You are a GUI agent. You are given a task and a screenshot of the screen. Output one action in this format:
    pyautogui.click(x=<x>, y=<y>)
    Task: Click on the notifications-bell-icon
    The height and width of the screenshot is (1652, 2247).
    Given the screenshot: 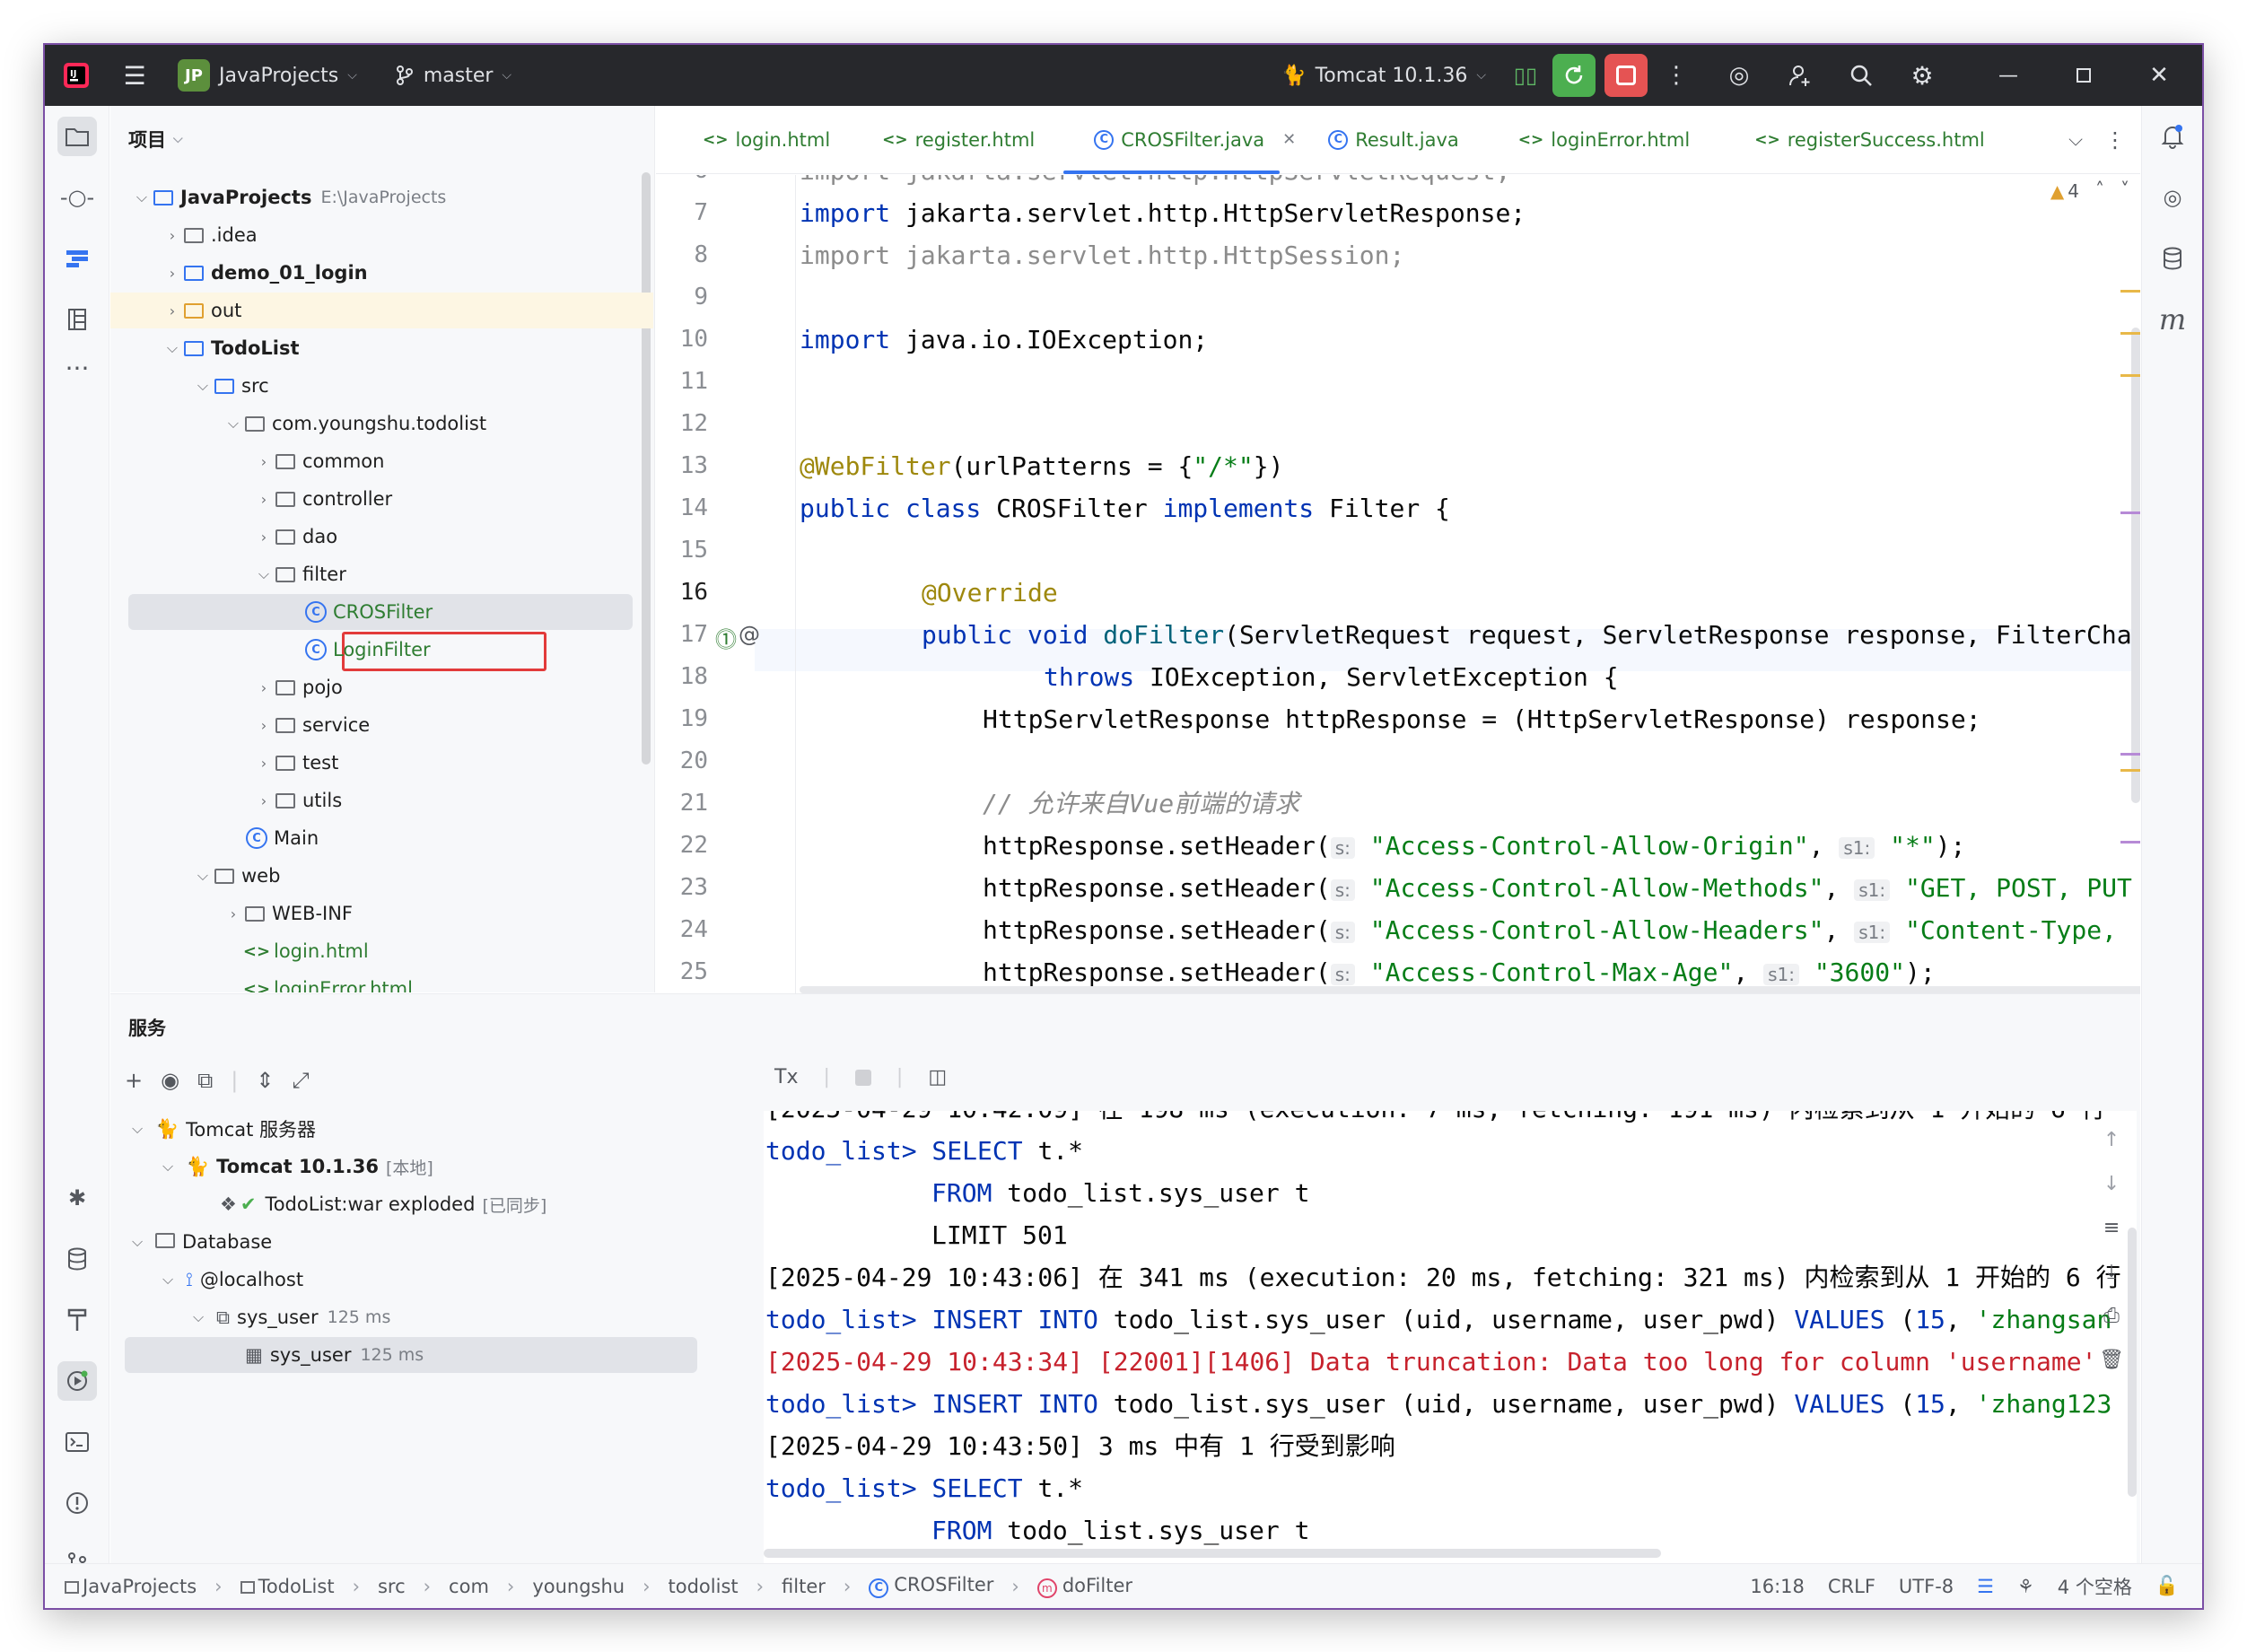 What is the action you would take?
    pyautogui.click(x=2172, y=136)
    